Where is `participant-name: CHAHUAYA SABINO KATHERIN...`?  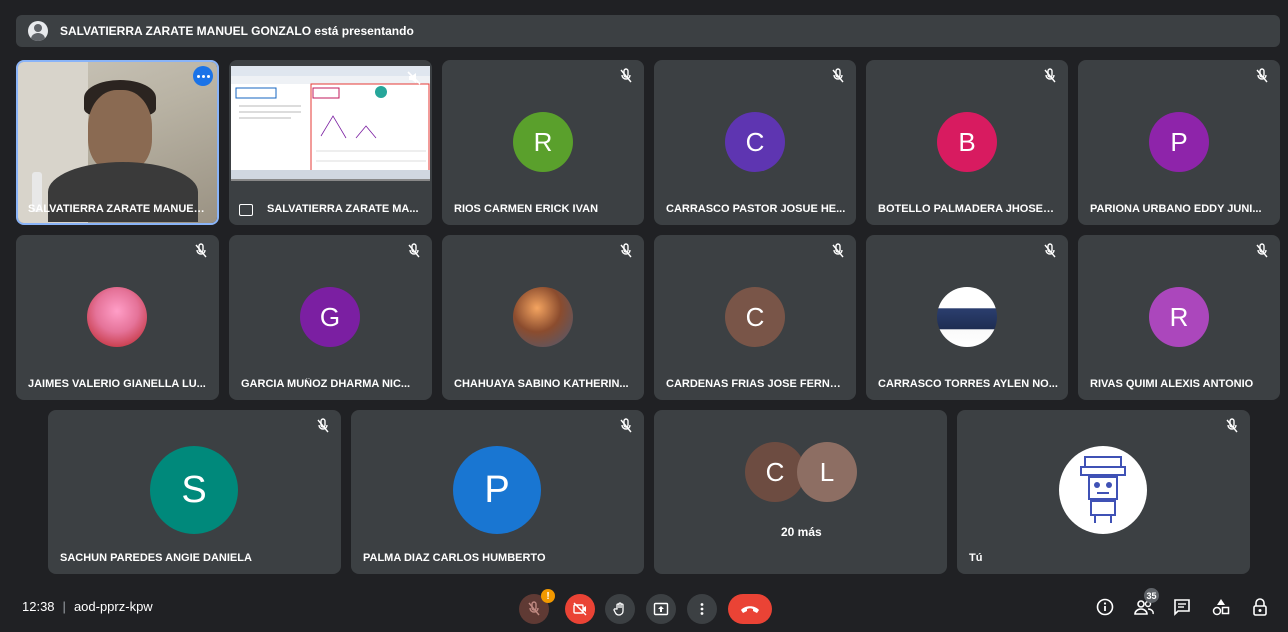
participant-name: CHAHUAYA SABINO KATHERIN... is located at coordinates (541, 384).